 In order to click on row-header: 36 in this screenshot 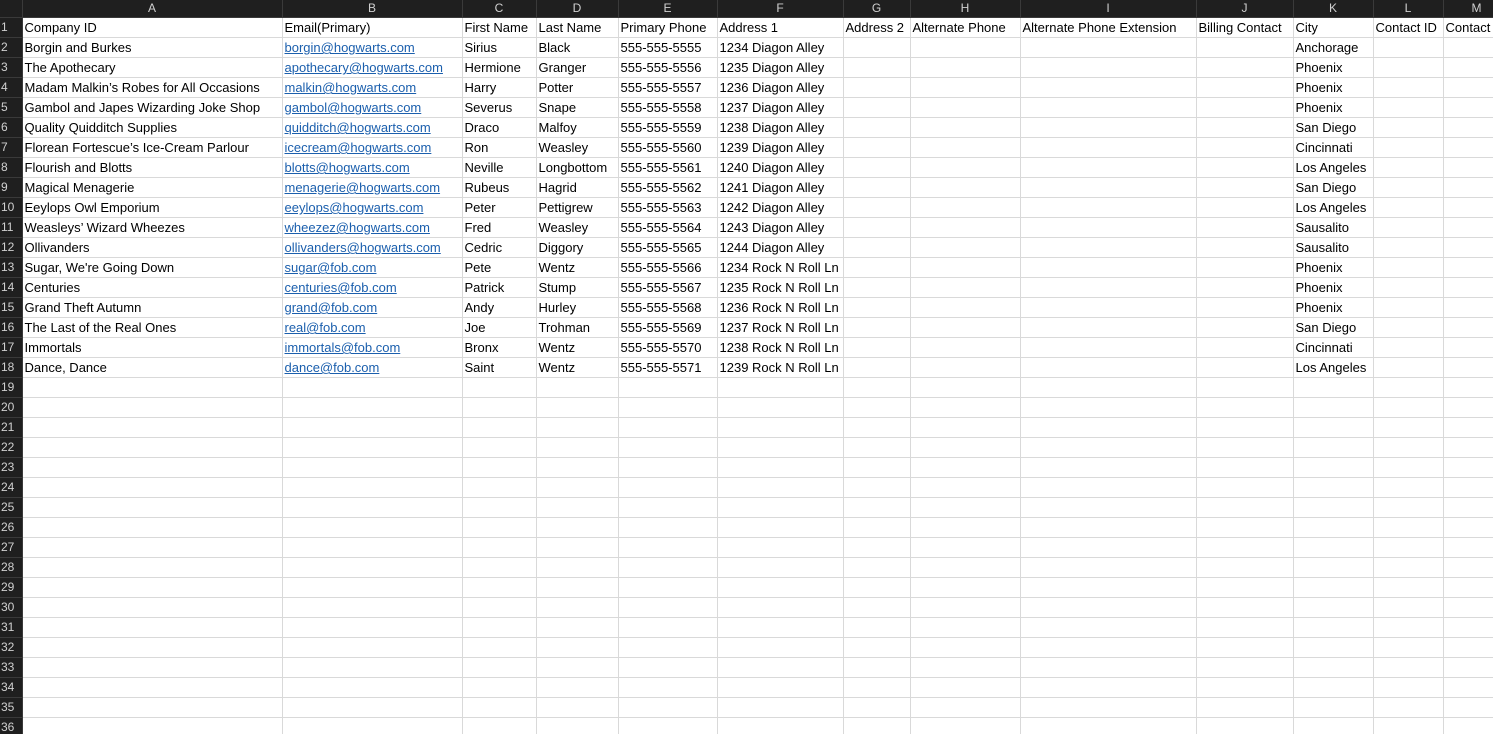, I will do `click(11, 725)`.